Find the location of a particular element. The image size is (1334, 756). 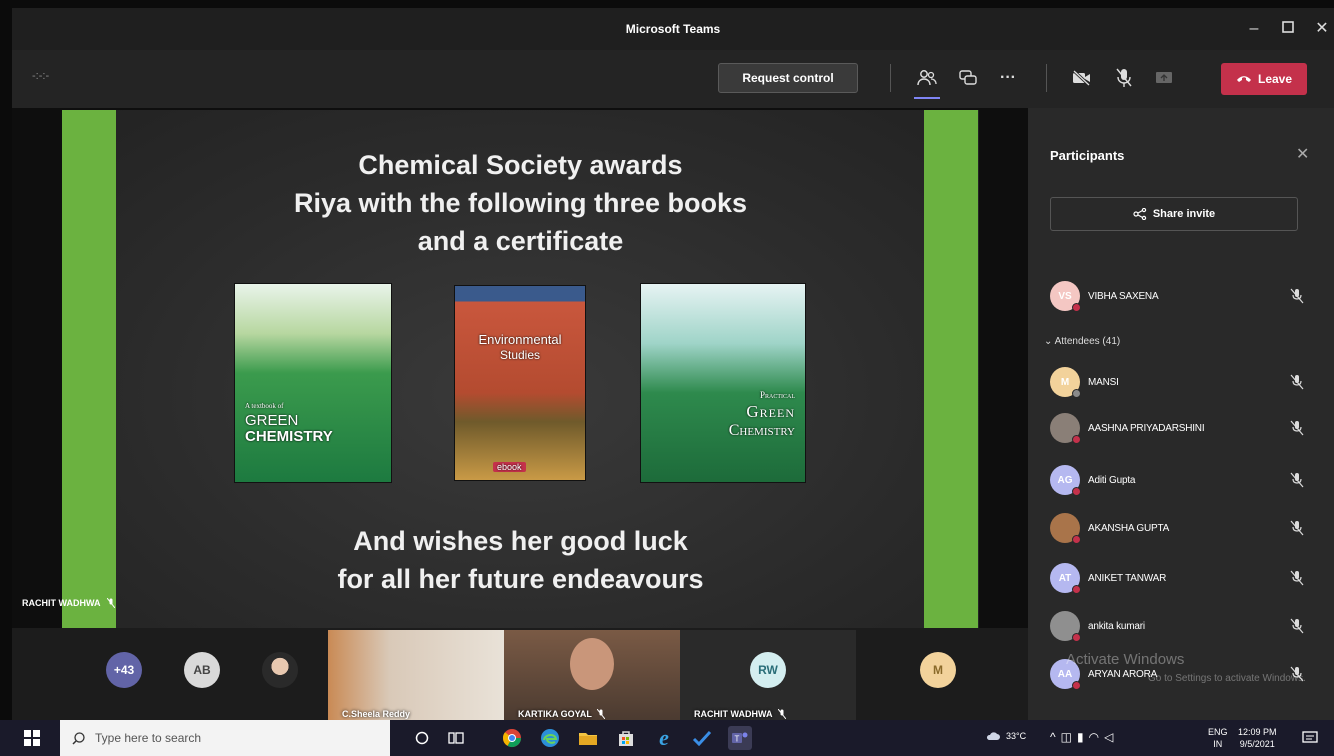

start-button is located at coordinates (32, 738).